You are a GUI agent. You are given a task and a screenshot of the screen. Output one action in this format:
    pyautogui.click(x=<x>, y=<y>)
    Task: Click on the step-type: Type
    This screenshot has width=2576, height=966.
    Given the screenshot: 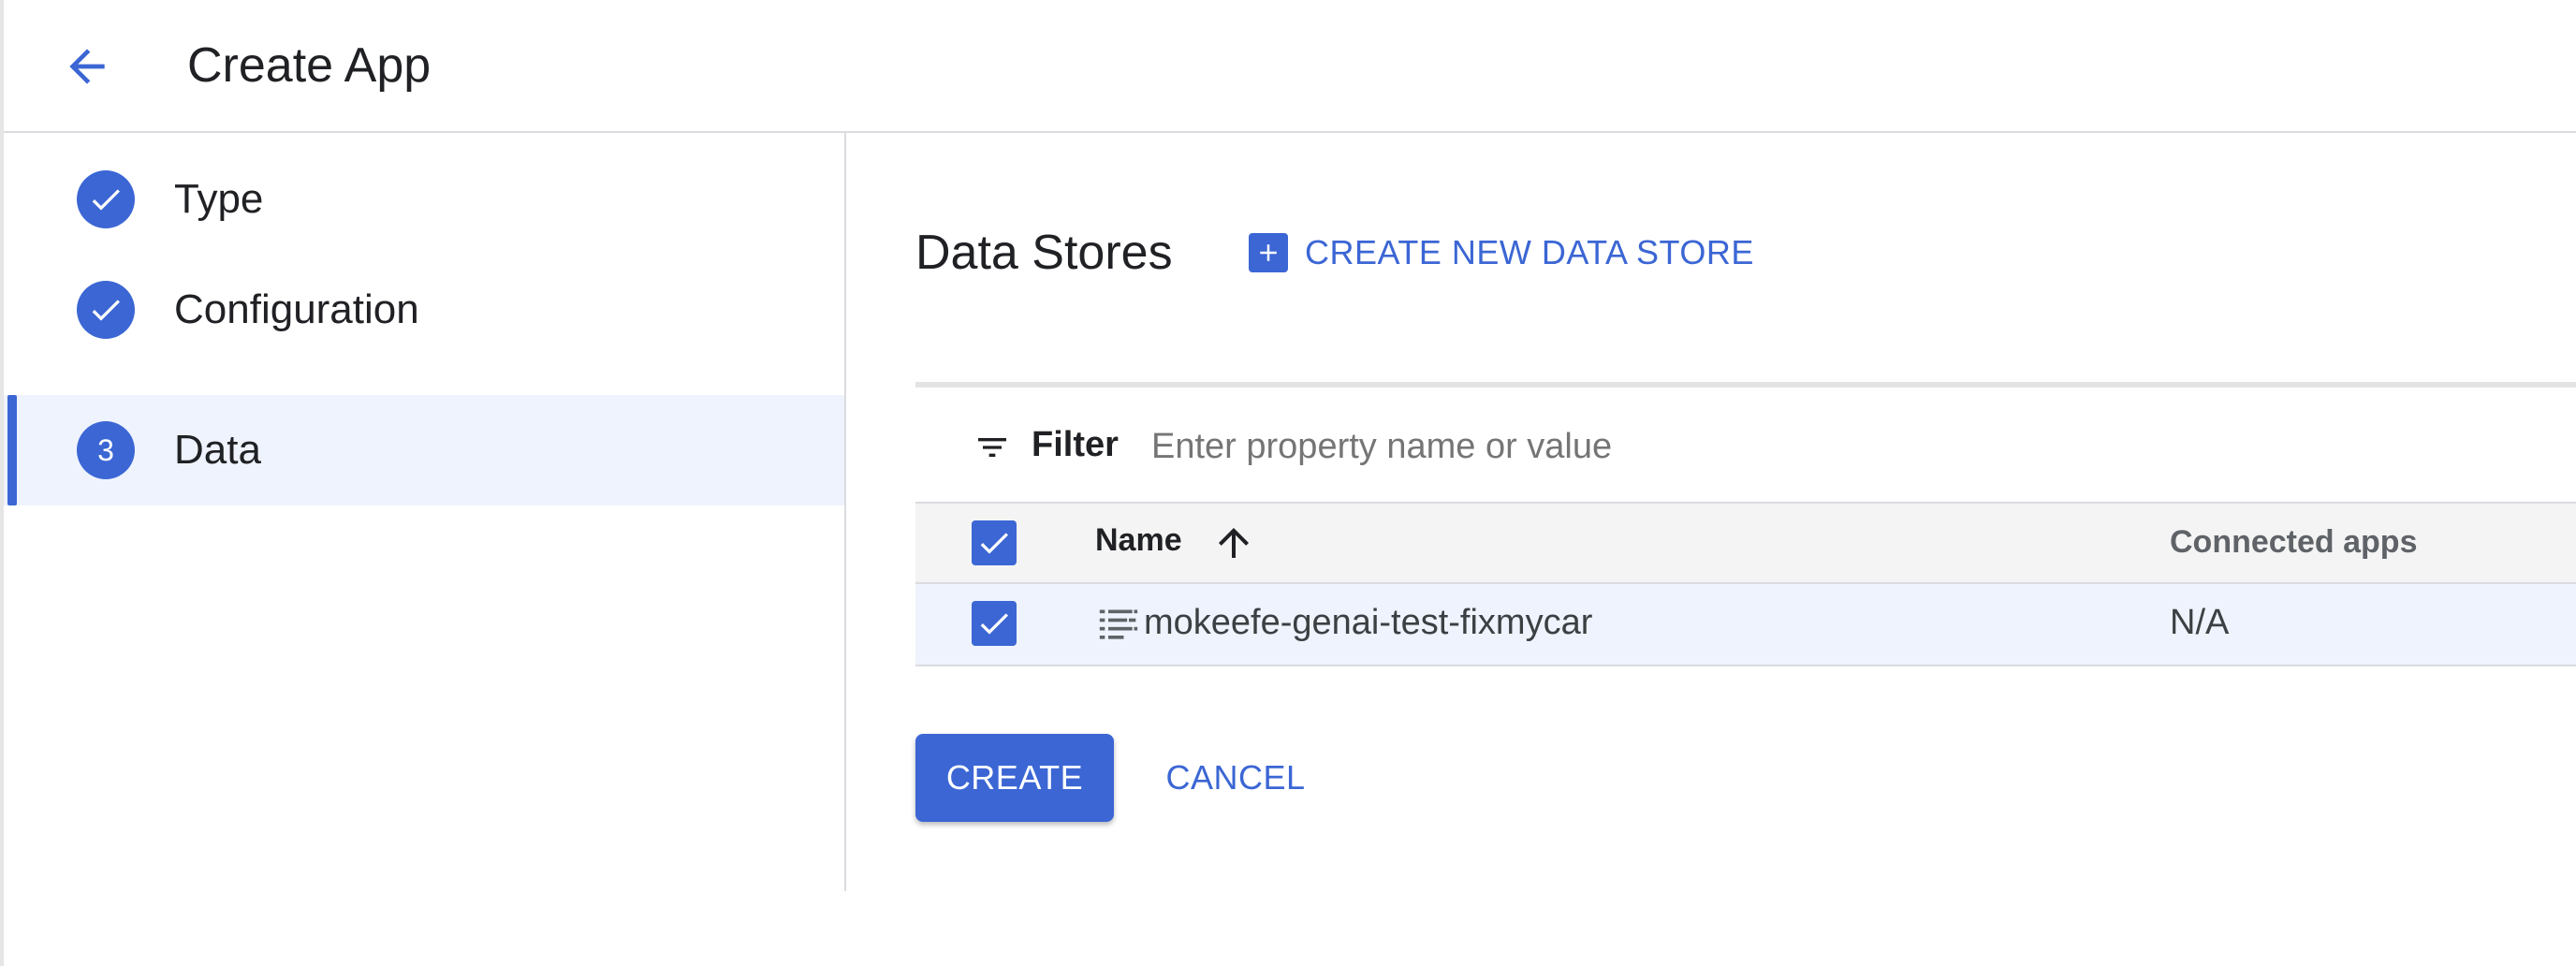 What is the action you would take?
    pyautogui.click(x=424, y=199)
    